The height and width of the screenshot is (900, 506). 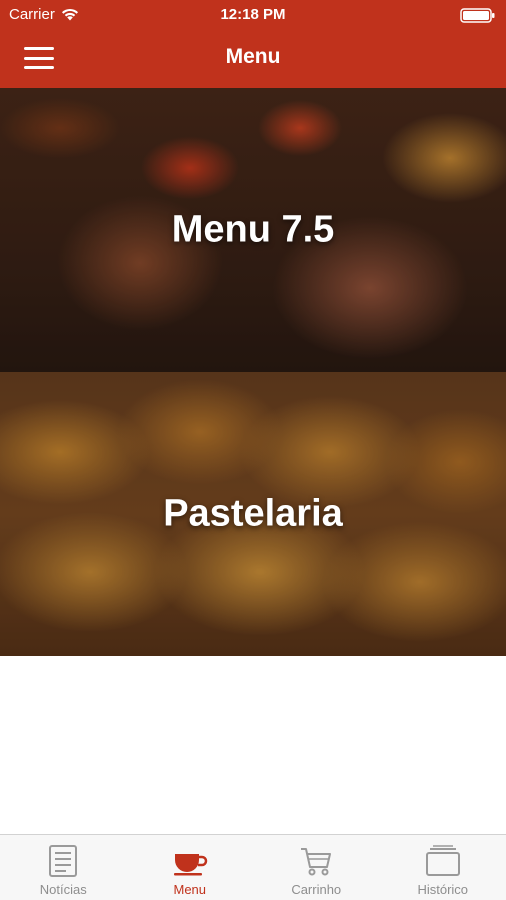 I want to click on tab-bar: Notícias Menu Carrinho Histórico, so click(x=253, y=867).